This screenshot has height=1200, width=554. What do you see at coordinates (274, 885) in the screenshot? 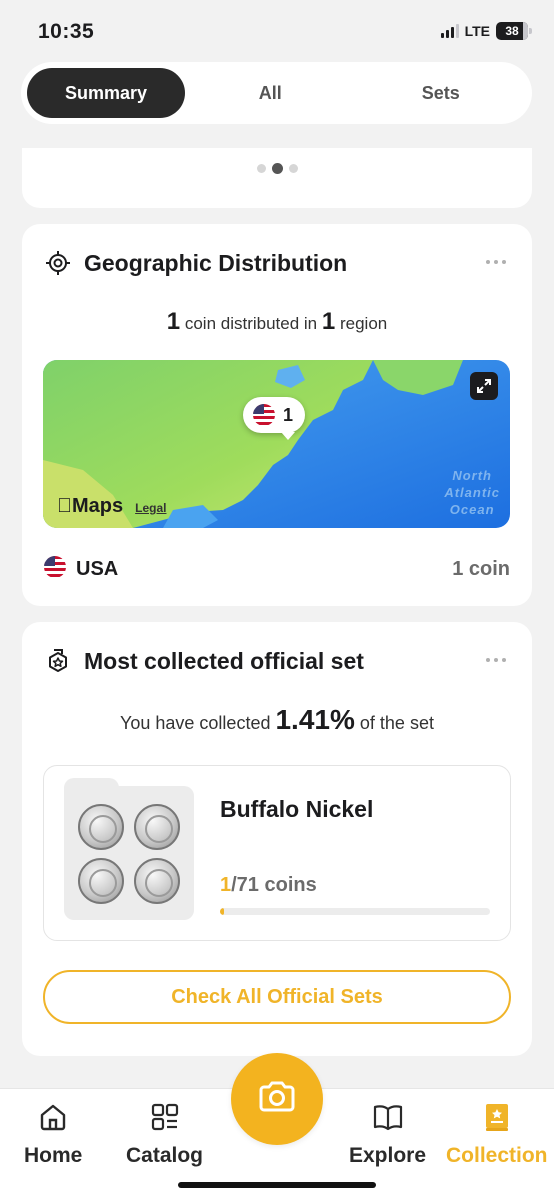
I see `total-count: /71 coins` at bounding box center [274, 885].